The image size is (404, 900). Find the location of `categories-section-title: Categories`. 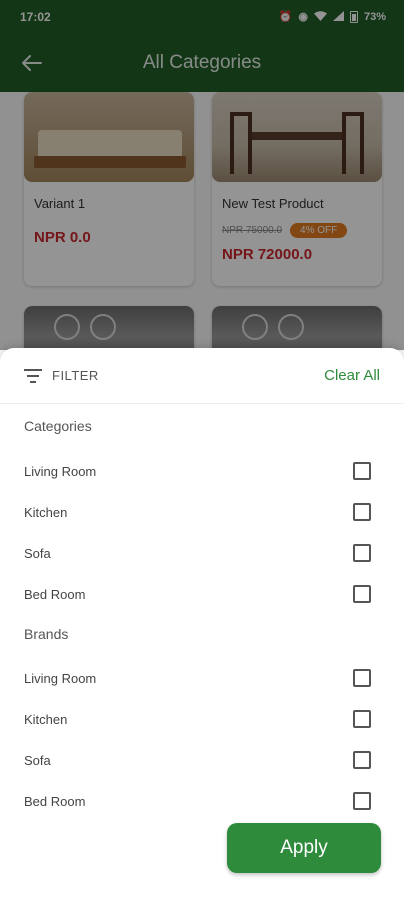

categories-section-title: Categories is located at coordinates (58, 426).